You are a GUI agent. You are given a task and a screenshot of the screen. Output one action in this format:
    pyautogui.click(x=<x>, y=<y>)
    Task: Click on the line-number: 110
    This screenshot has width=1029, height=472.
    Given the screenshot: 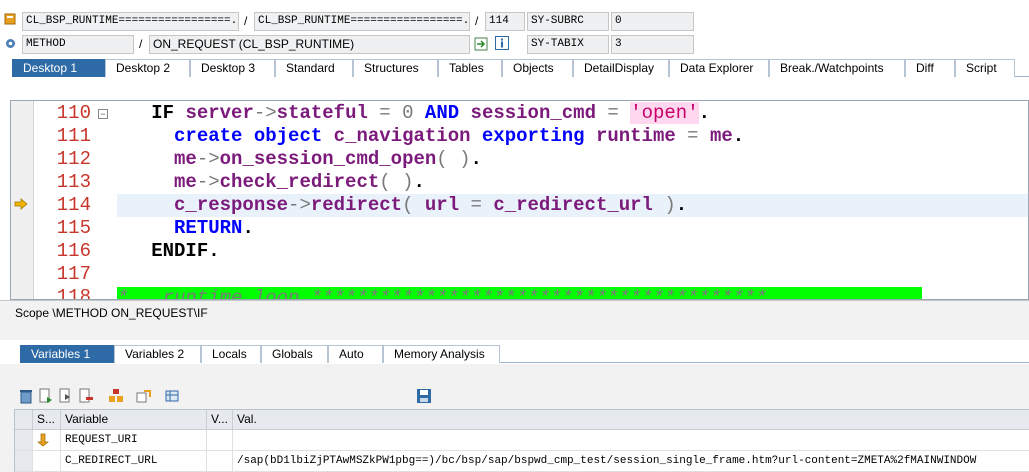 What is the action you would take?
    pyautogui.click(x=73, y=113)
    